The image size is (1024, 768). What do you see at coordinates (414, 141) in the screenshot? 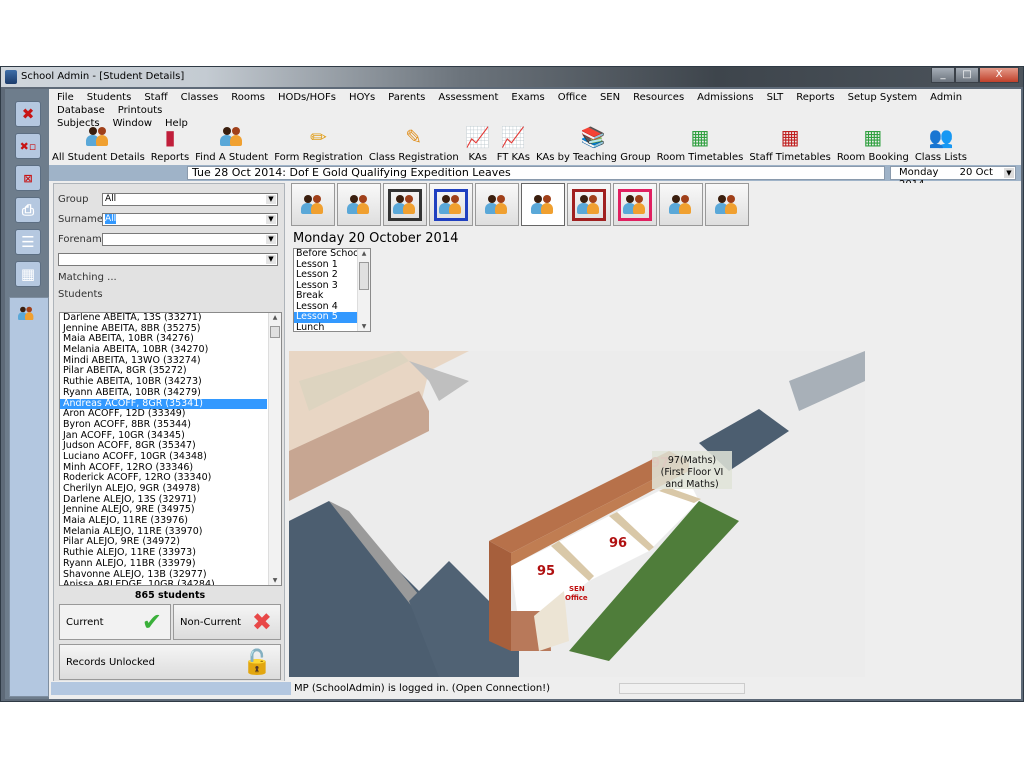
I see `toolbar-class-registration: ✎ Class Registration` at bounding box center [414, 141].